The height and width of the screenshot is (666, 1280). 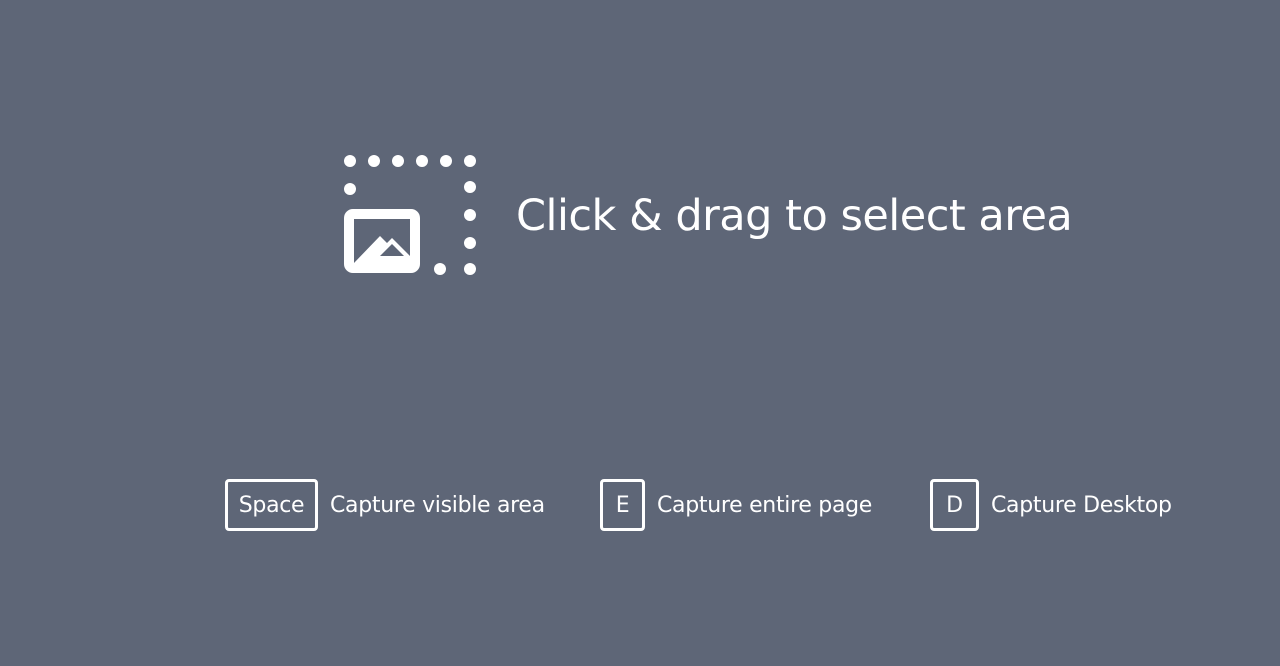 I want to click on capture-entire-page-shortcut: E Capture entire page, so click(x=736, y=505).